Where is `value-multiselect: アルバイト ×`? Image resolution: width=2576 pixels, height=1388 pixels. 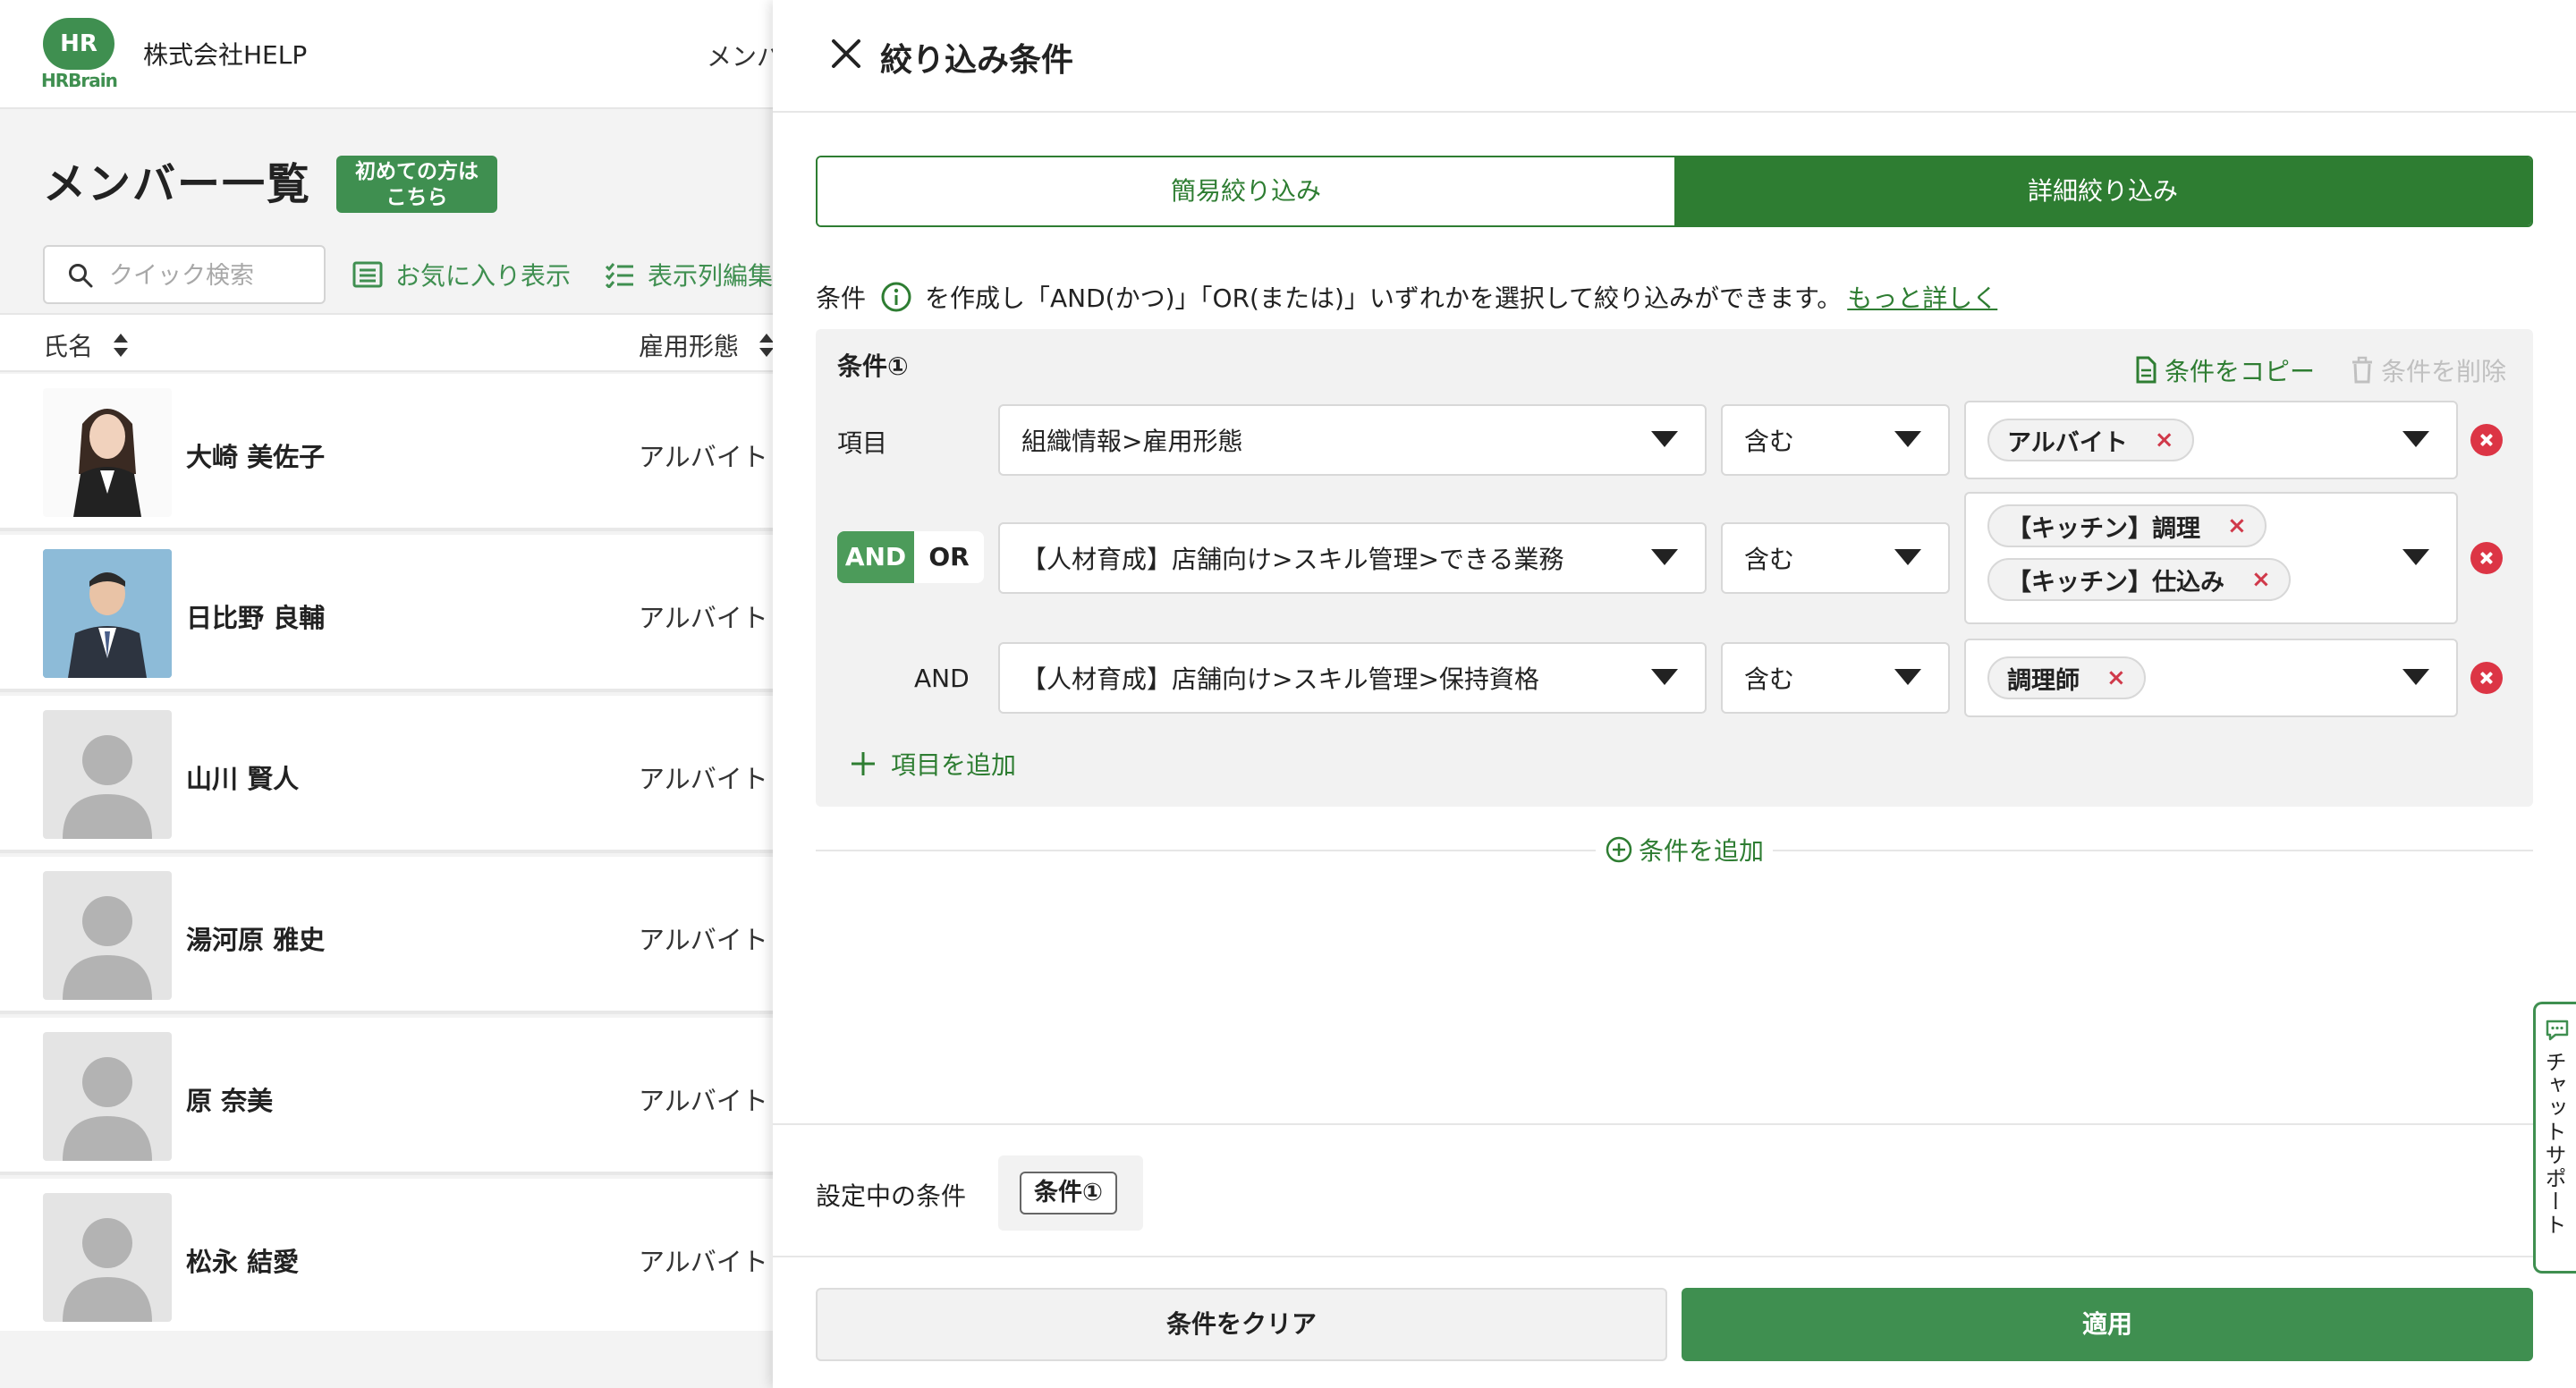 value-multiselect: アルバイト × is located at coordinates (2211, 440).